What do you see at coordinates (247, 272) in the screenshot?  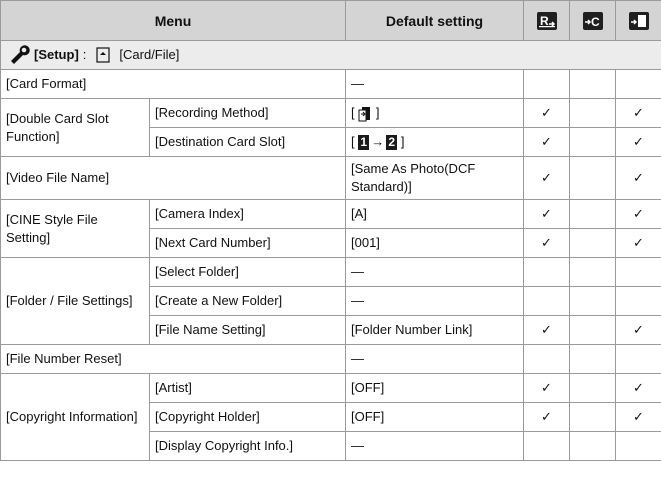 I see `item-label: [Select Folder]` at bounding box center [247, 272].